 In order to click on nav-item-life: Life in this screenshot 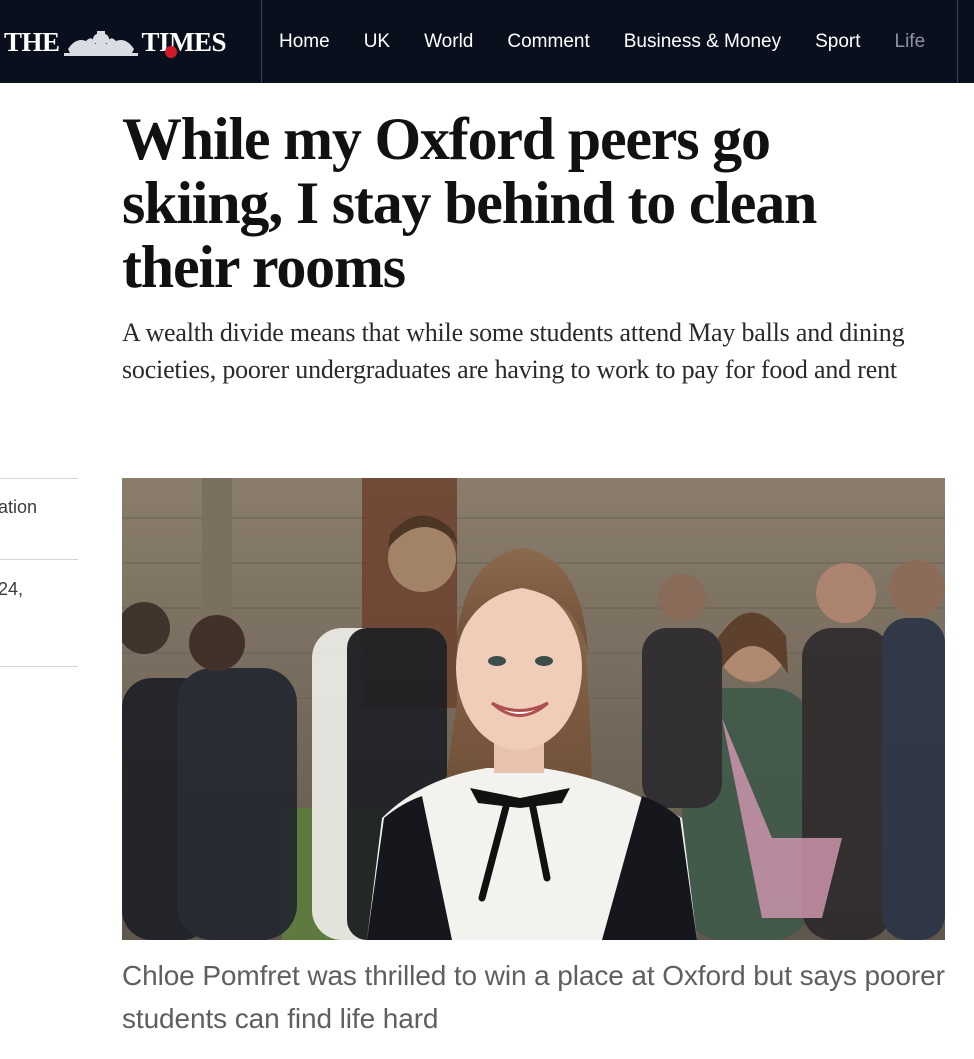, I will do `click(910, 42)`.